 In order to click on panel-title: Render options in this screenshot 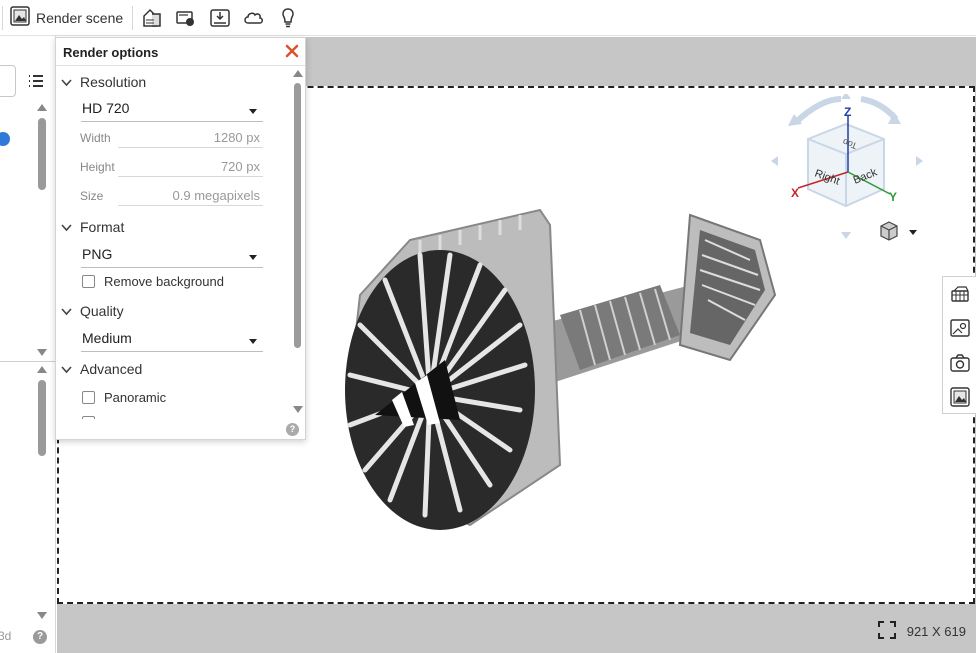, I will do `click(111, 52)`.